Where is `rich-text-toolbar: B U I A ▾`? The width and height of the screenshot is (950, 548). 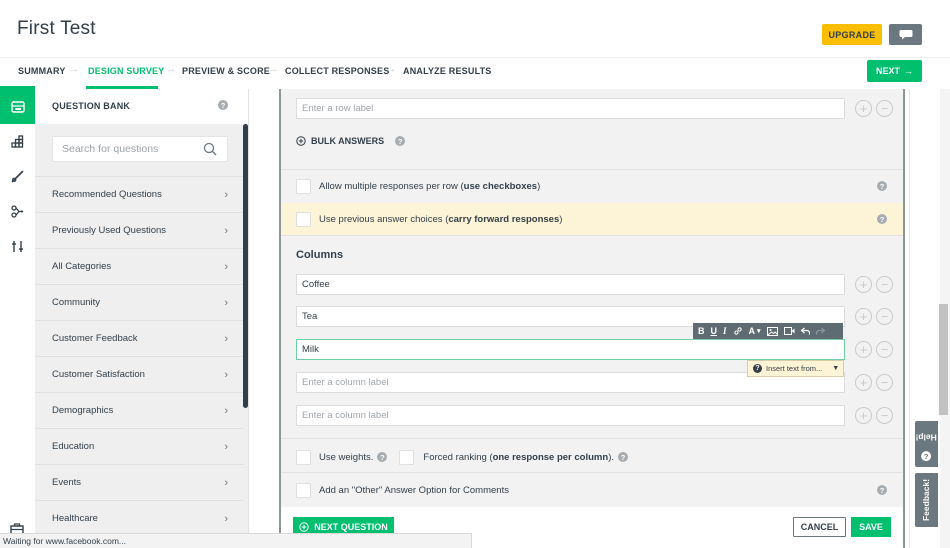
rich-text-toolbar: B U I A ▾ is located at coordinates (768, 331).